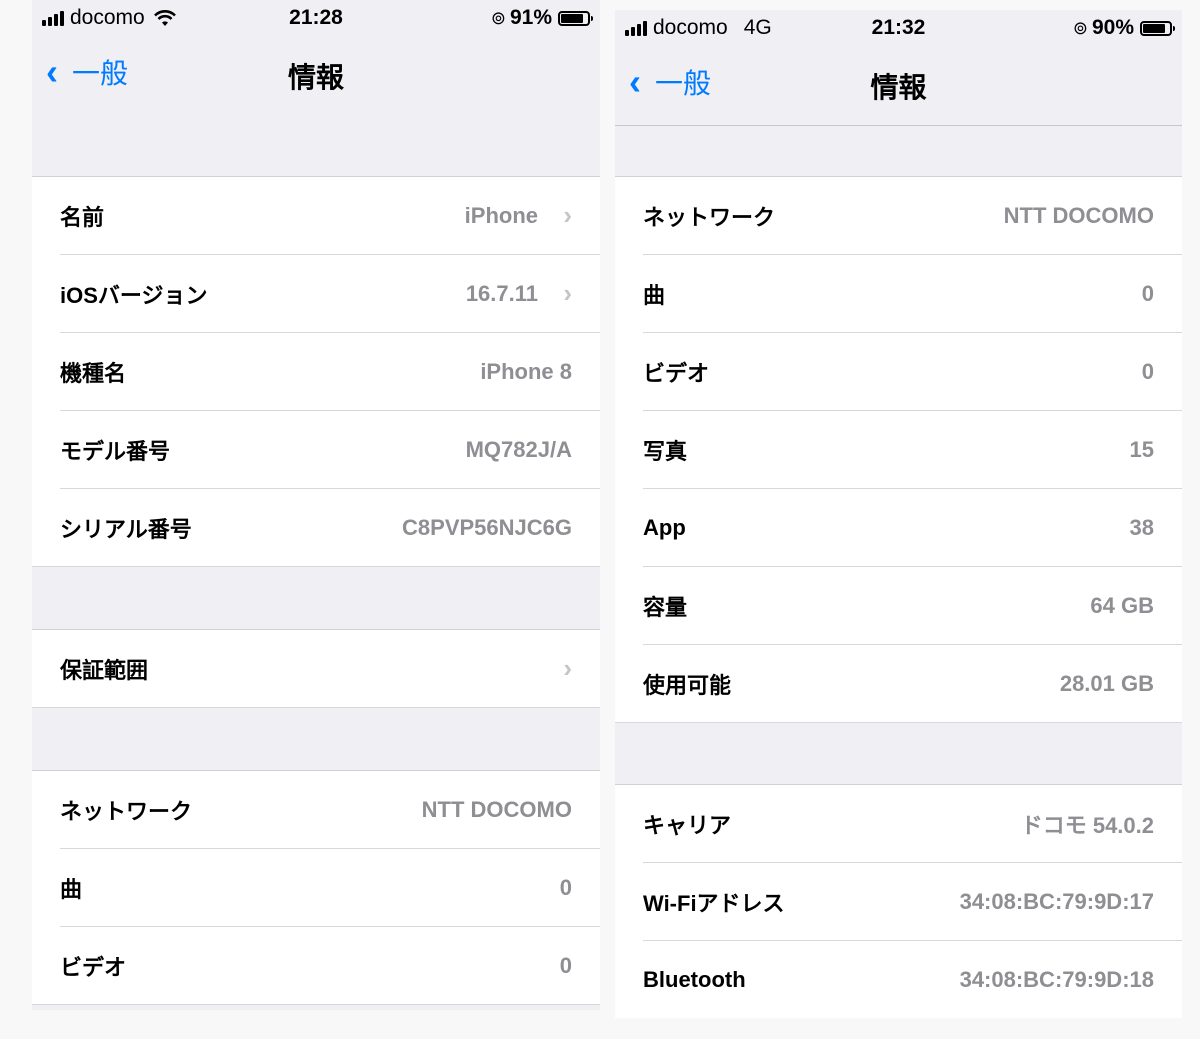 The width and height of the screenshot is (1200, 1039). What do you see at coordinates (316, 19) in the screenshot?
I see `status-bar: docomo 21:28 ⊚ 91%` at bounding box center [316, 19].